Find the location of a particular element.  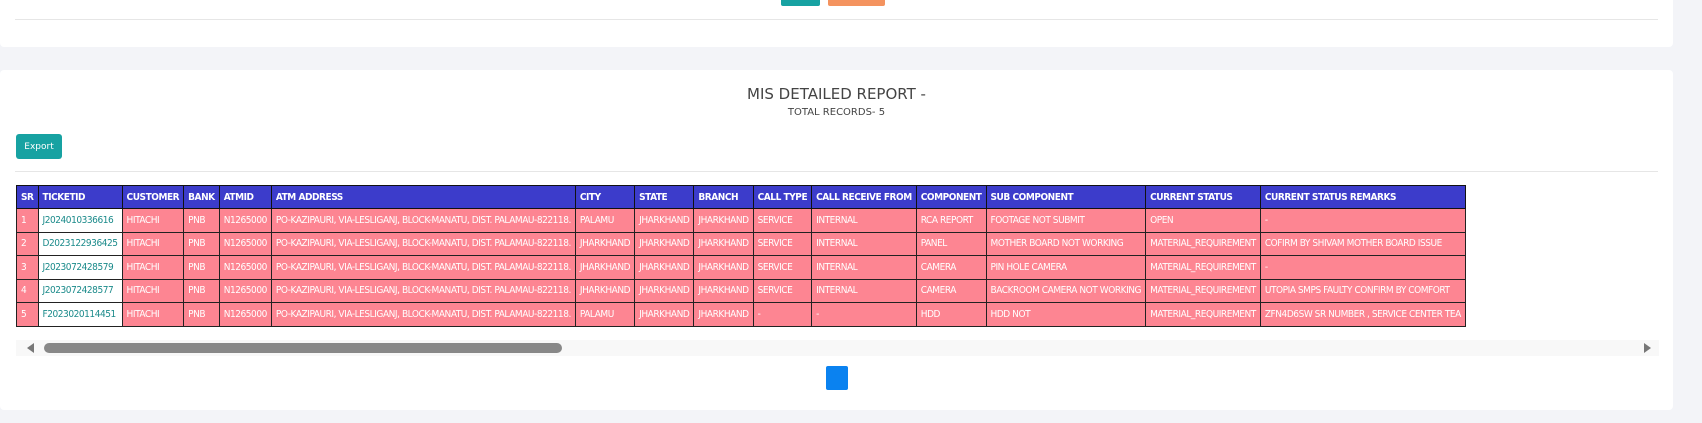

column-header: CITY is located at coordinates (605, 197).